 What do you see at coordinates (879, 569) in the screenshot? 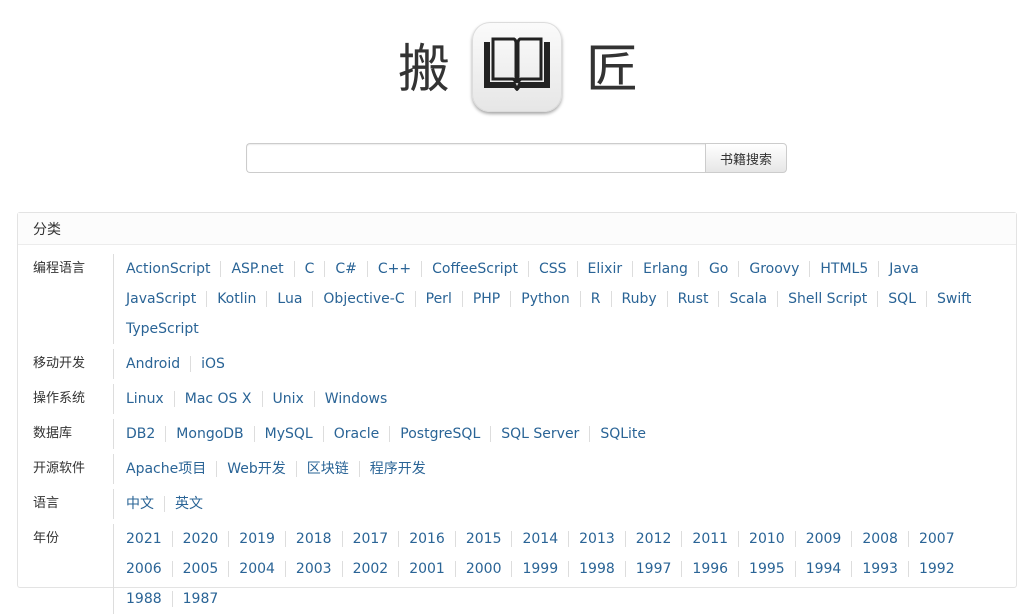
I see `category-link: 1993` at bounding box center [879, 569].